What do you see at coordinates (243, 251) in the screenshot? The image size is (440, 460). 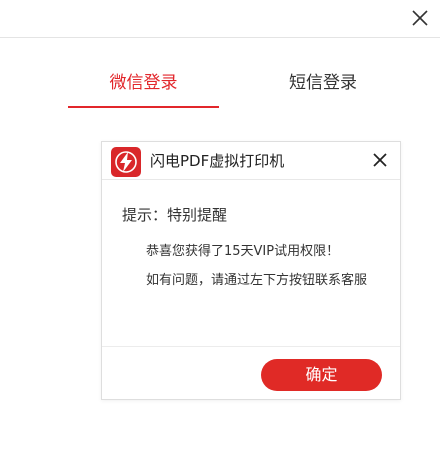 I see `message-line: 恭喜您获得了15天VIP试用权限！` at bounding box center [243, 251].